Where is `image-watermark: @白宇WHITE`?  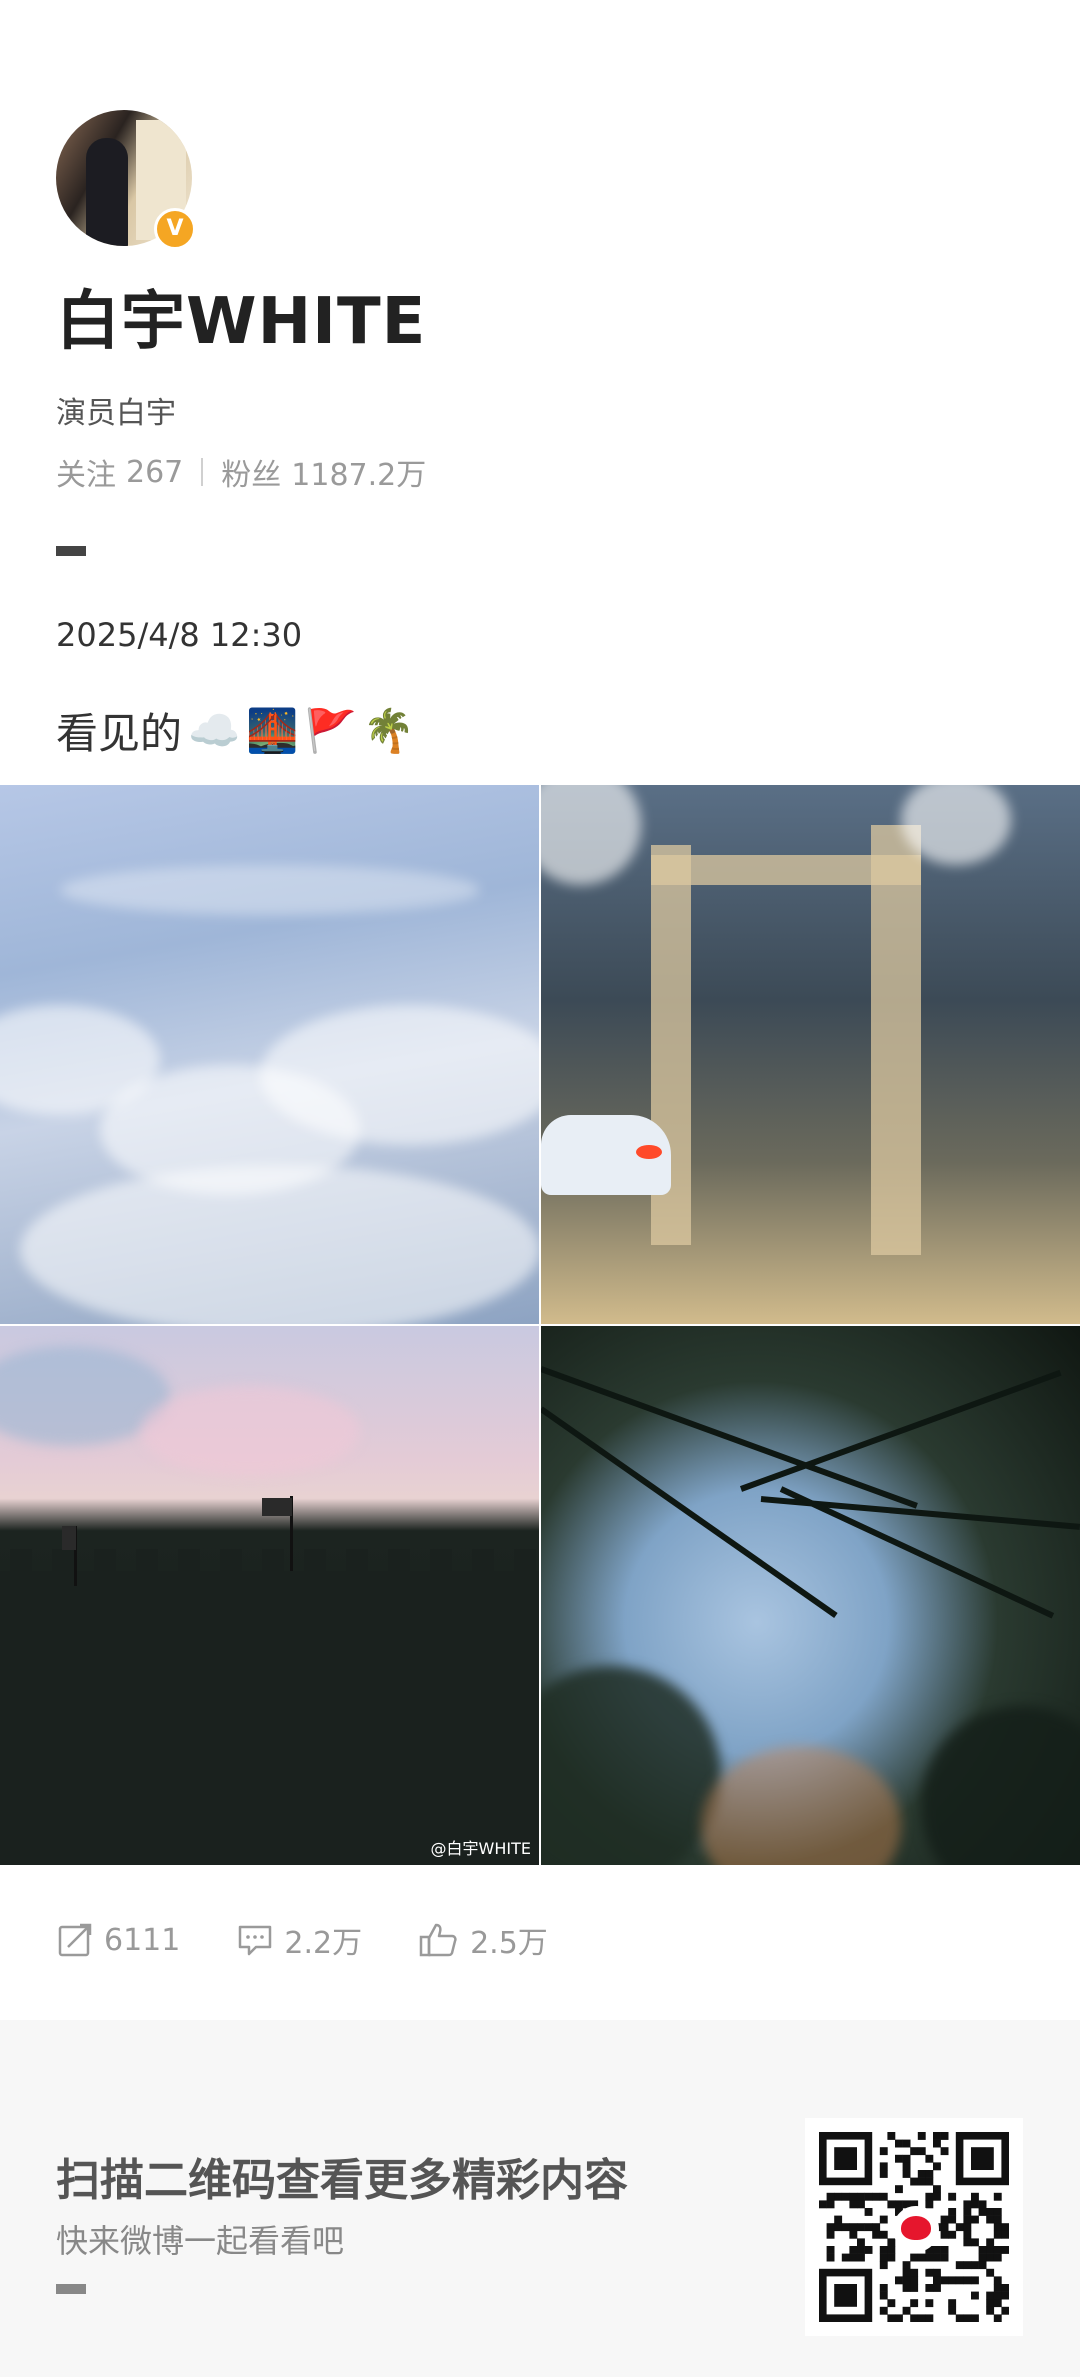 image-watermark: @白宇WHITE is located at coordinates (480, 1848).